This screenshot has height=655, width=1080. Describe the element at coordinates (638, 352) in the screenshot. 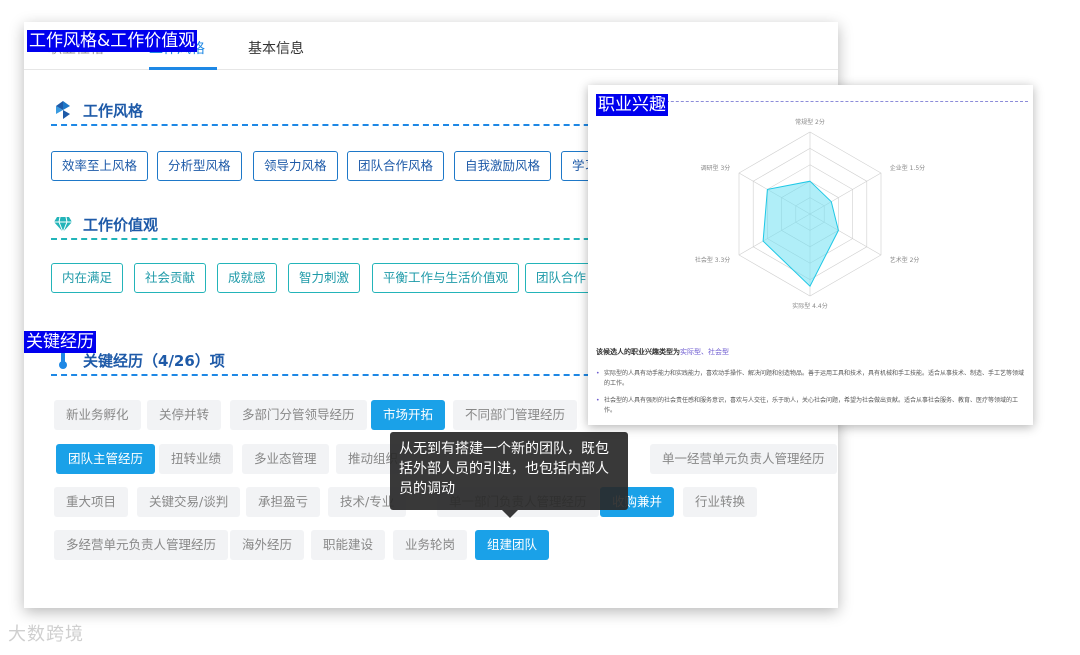

I see `interest-summary-prefix: 该候选人的职业兴趣类型为` at that location.